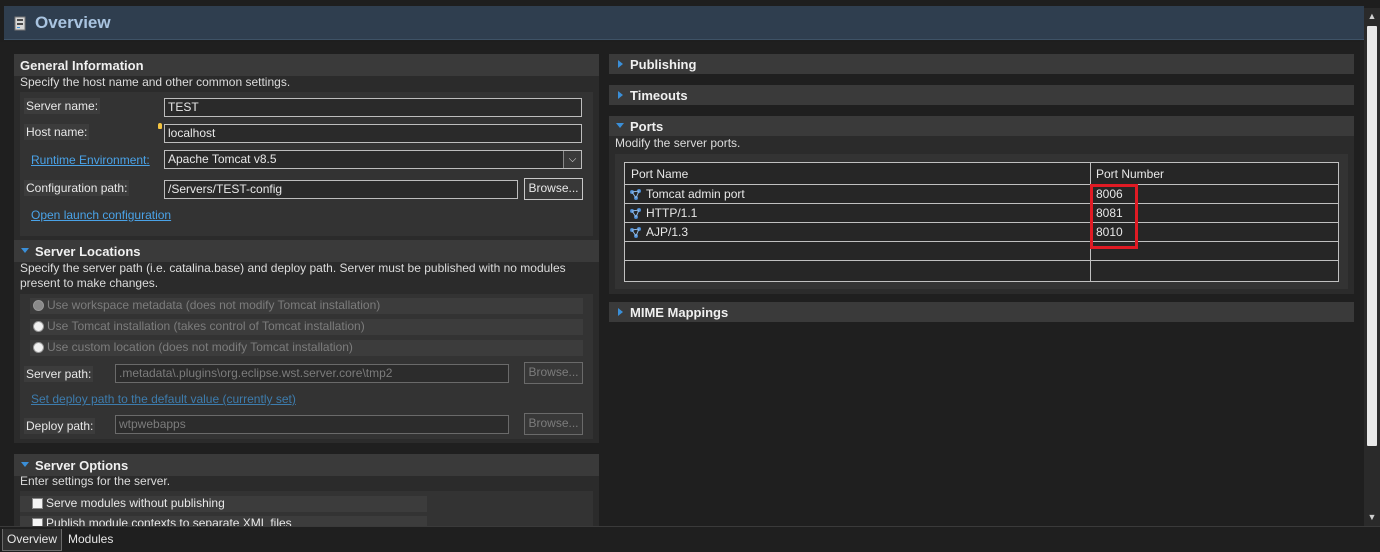 Image resolution: width=1380 pixels, height=552 pixels. I want to click on section-title: General Information, so click(82, 65).